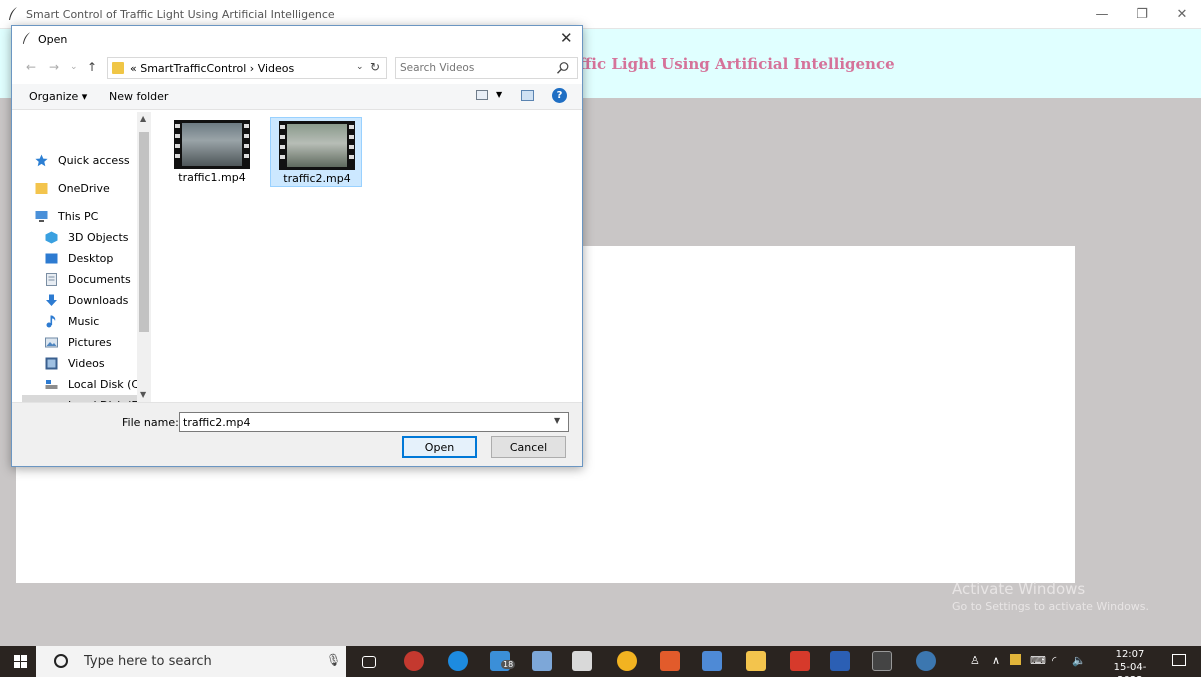  I want to click on language-icon: ⌨, so click(1038, 660).